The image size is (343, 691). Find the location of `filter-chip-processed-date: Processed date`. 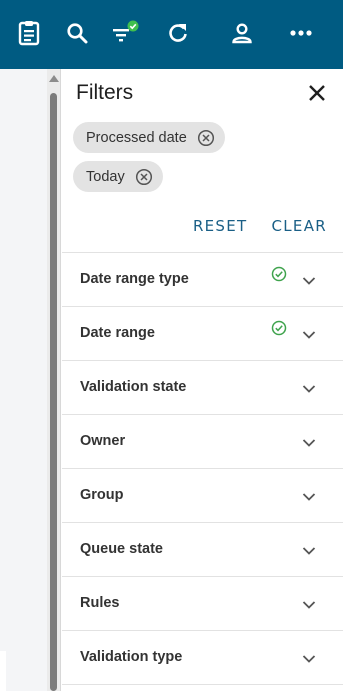

filter-chip-processed-date: Processed date is located at coordinates (149, 137).